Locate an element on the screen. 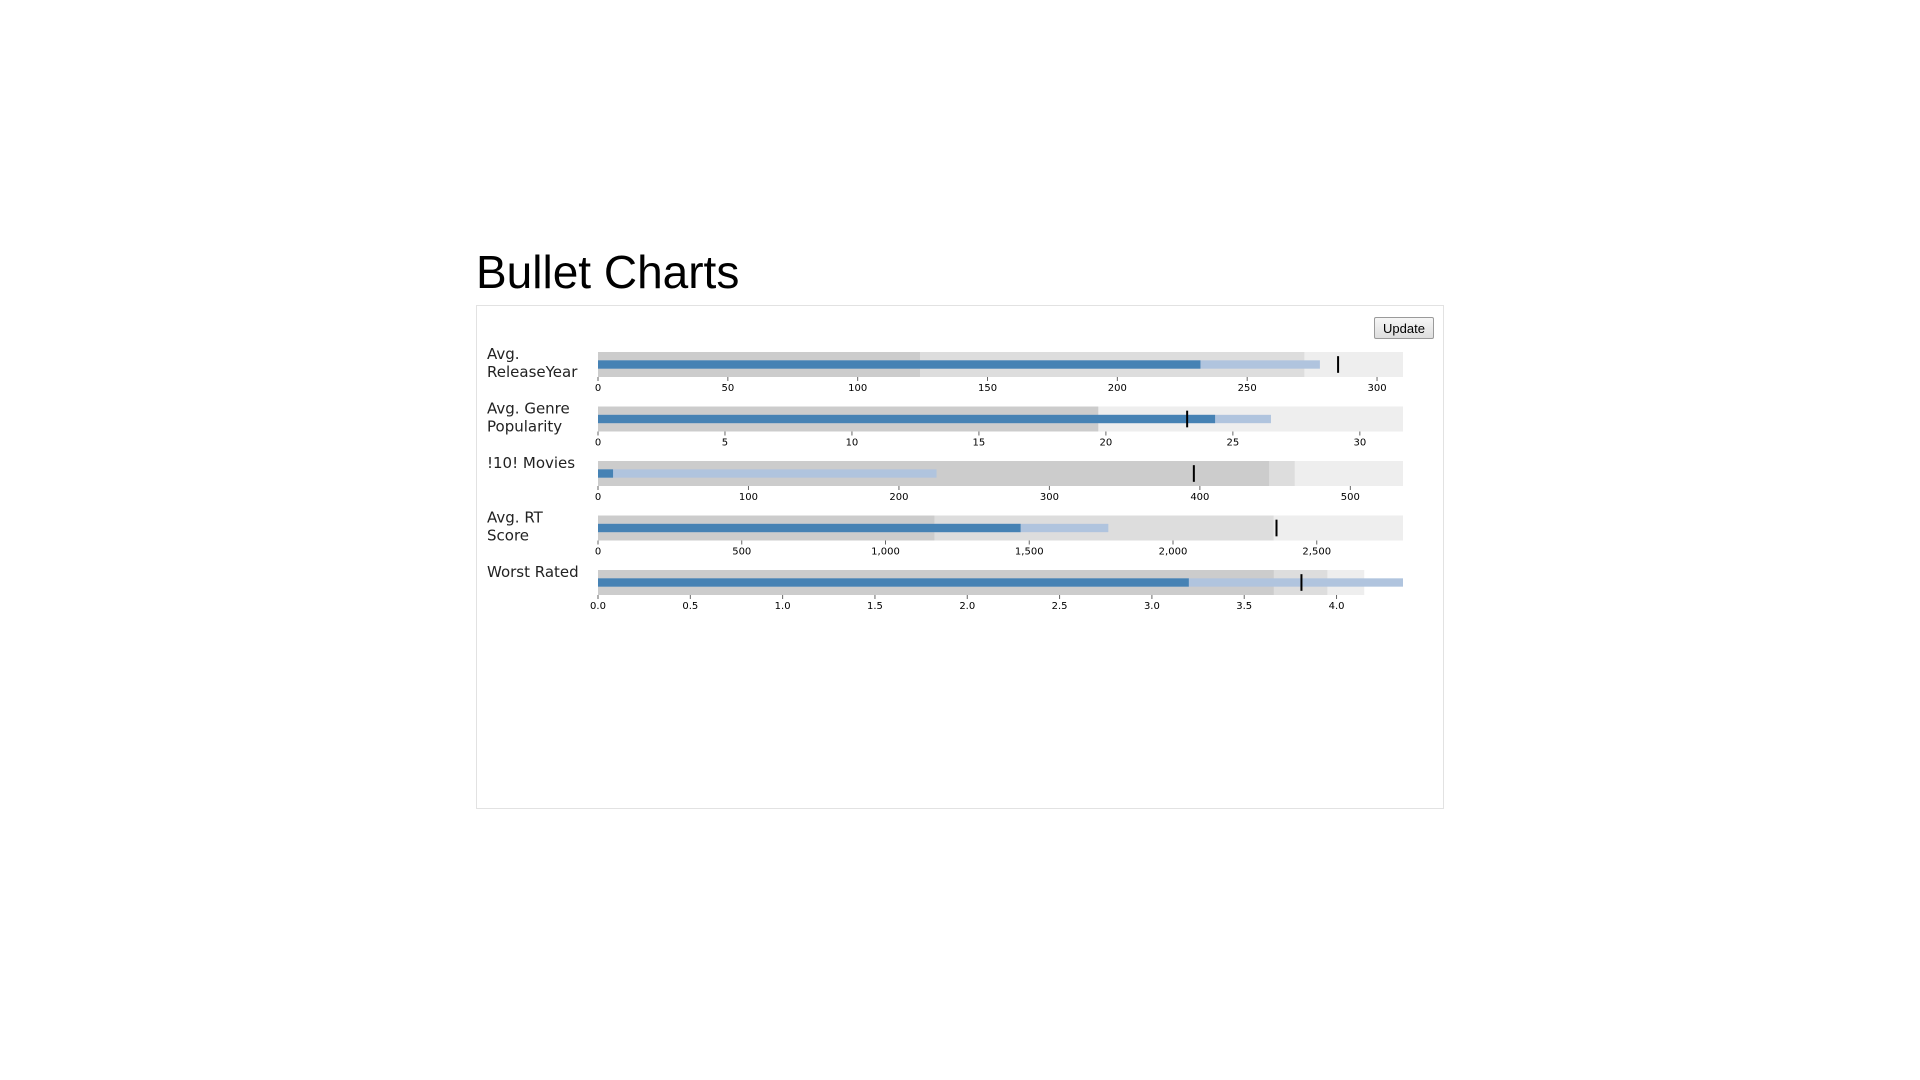 This screenshot has width=1920, height=1080. bullet-tick-label: 1,500 is located at coordinates (1029, 552).